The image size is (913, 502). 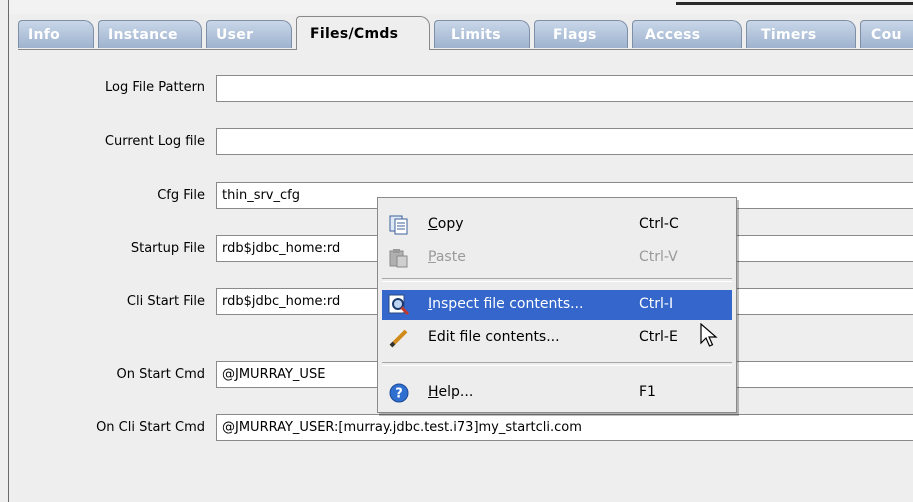 I want to click on on-cli-start-cmd-label: On Cli Start Cmd, so click(x=150, y=427).